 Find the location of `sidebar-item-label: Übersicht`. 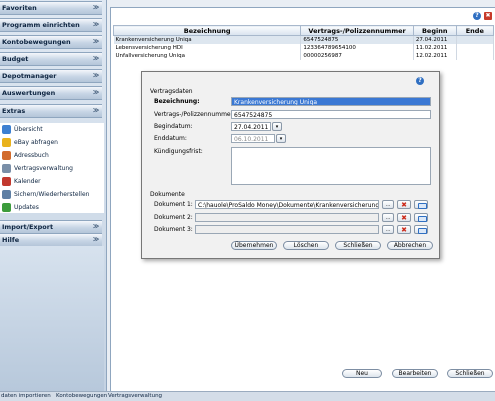

sidebar-item-label: Übersicht is located at coordinates (28, 129).